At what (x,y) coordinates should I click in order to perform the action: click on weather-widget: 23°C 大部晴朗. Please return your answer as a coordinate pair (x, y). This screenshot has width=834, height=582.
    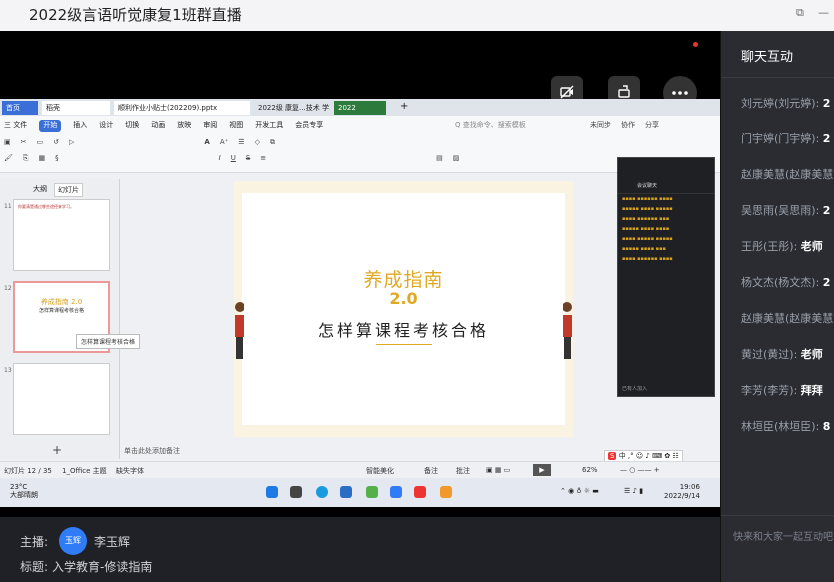
    Looking at the image, I should click on (24, 491).